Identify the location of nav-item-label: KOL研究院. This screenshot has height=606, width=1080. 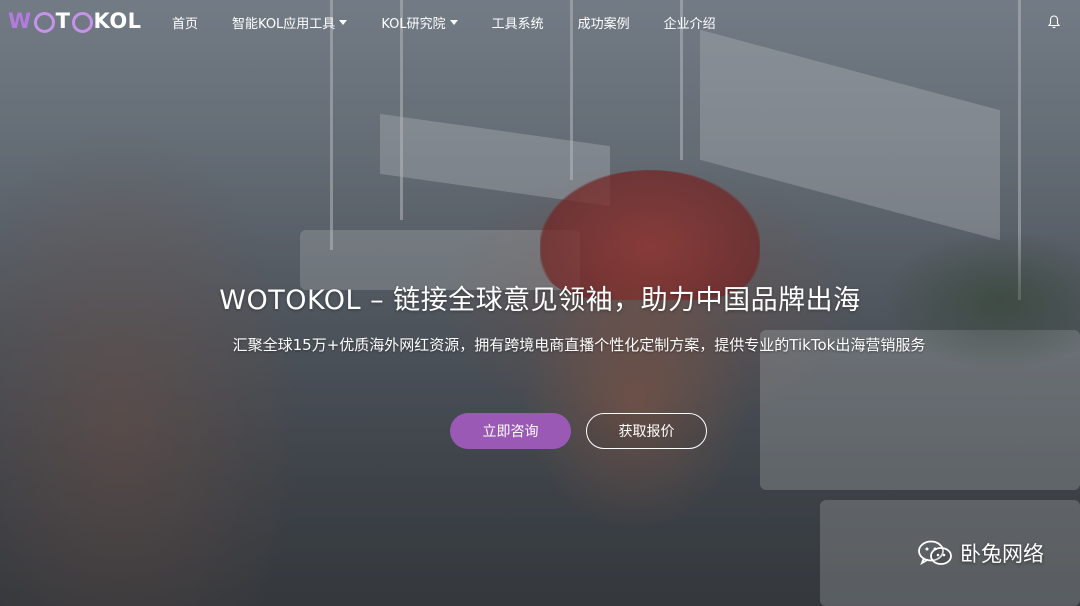
(413, 24).